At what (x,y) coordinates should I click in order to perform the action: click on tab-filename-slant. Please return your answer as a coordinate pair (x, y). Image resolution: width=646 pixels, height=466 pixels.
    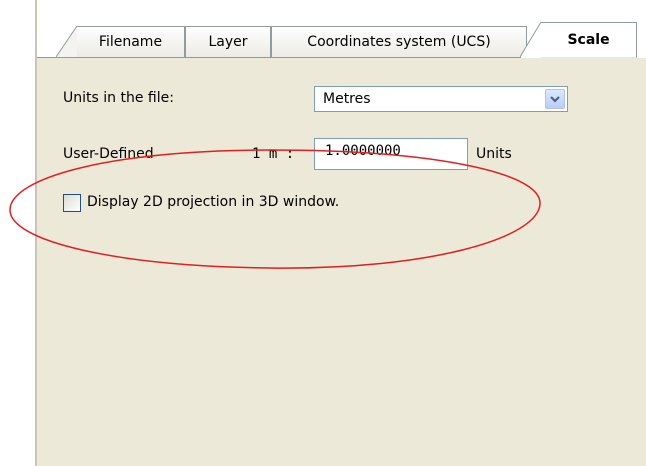
    Looking at the image, I should click on (67, 42).